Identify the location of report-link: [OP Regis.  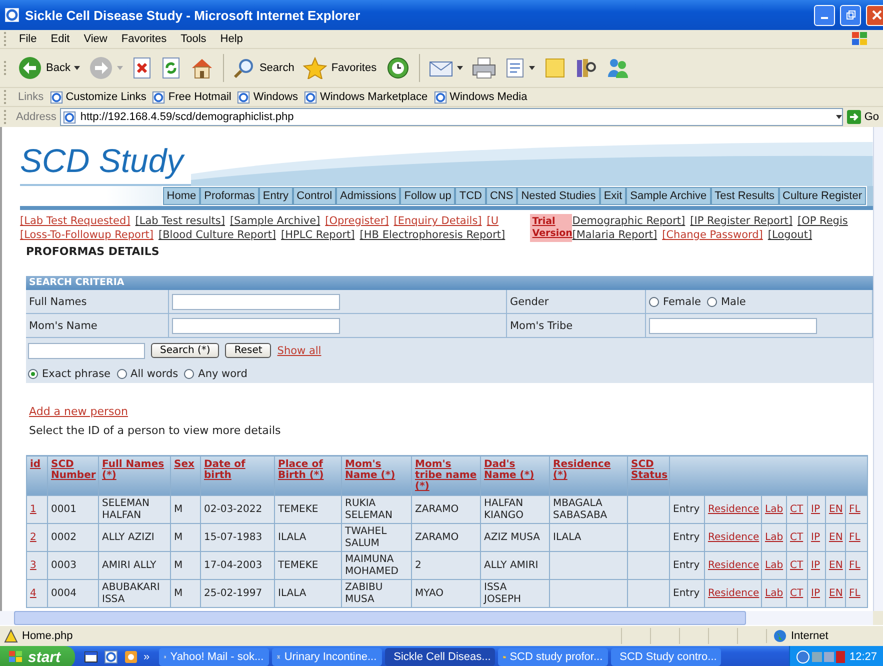
(822, 221).